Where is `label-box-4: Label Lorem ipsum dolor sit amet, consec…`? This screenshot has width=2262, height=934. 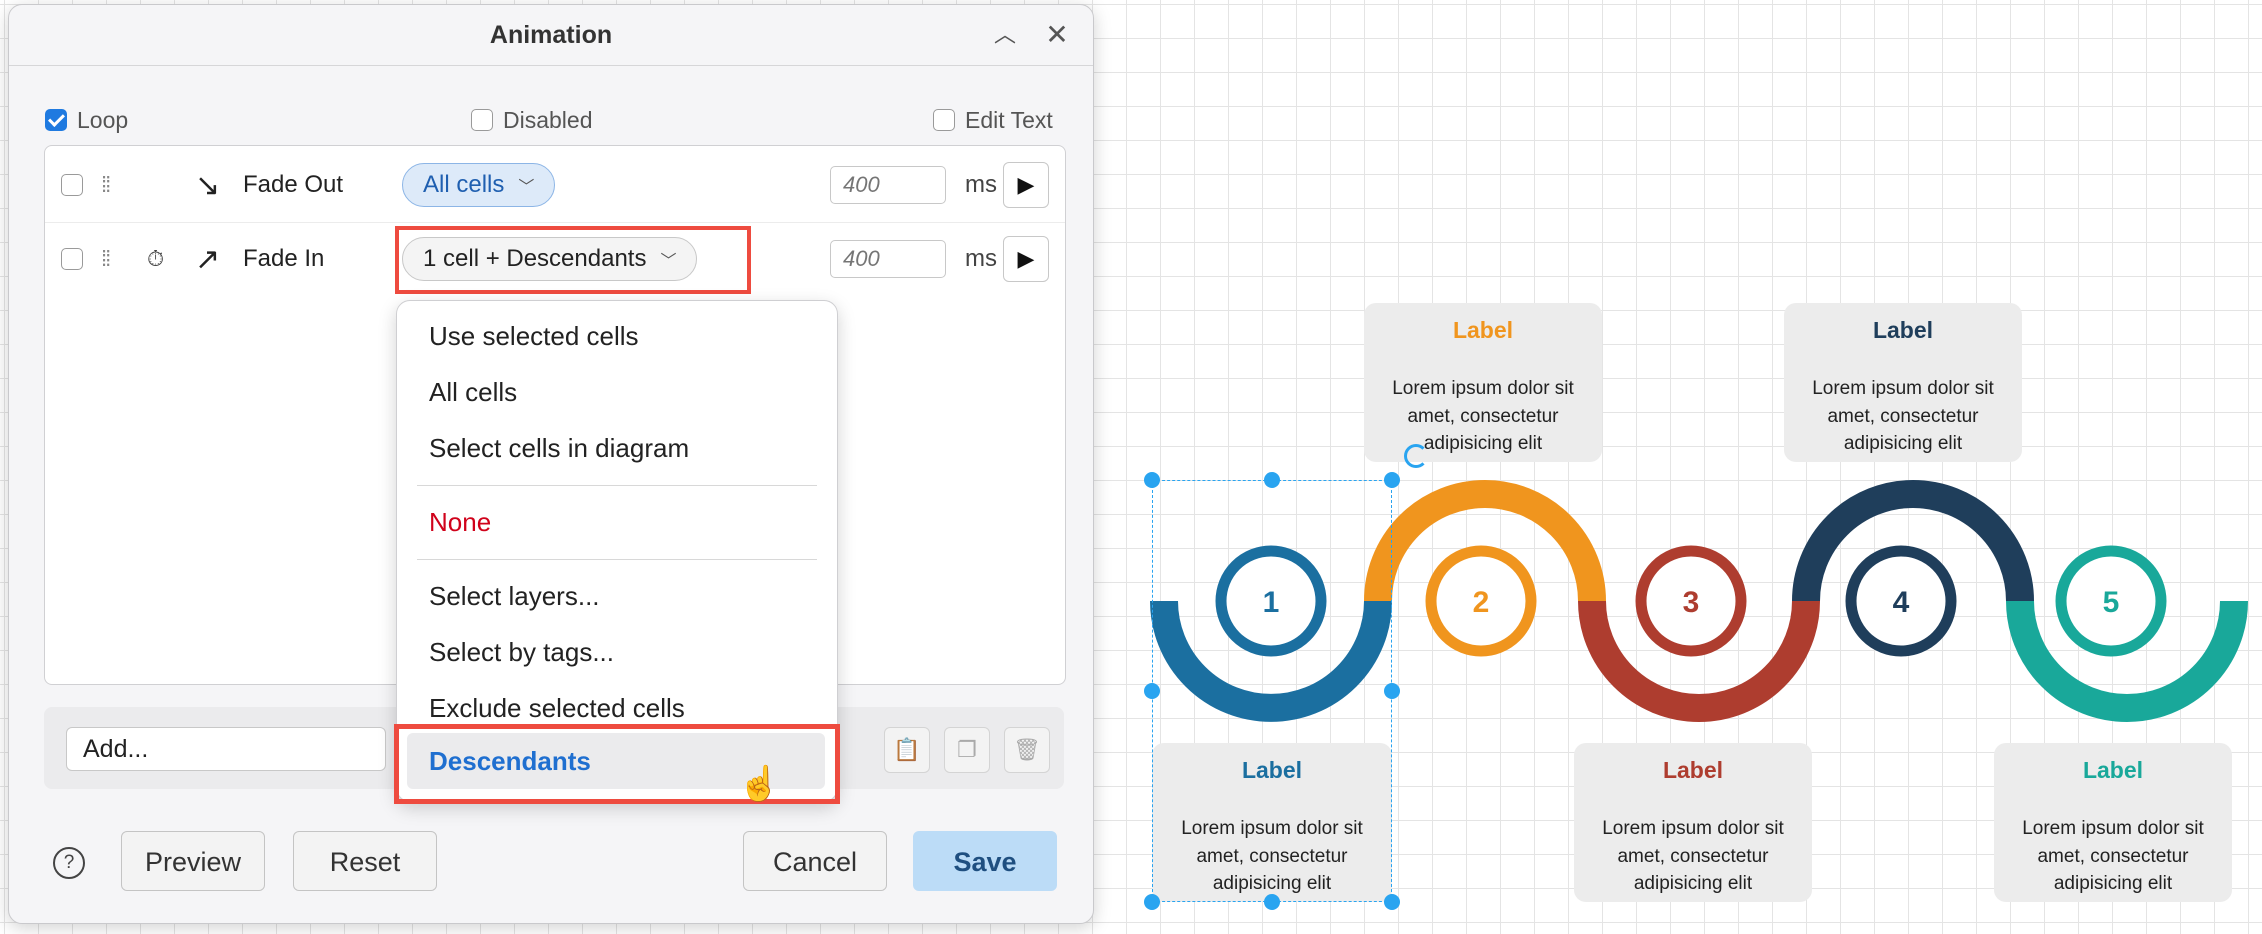 label-box-4: Label Lorem ipsum dolor sit amet, consec… is located at coordinates (1903, 382).